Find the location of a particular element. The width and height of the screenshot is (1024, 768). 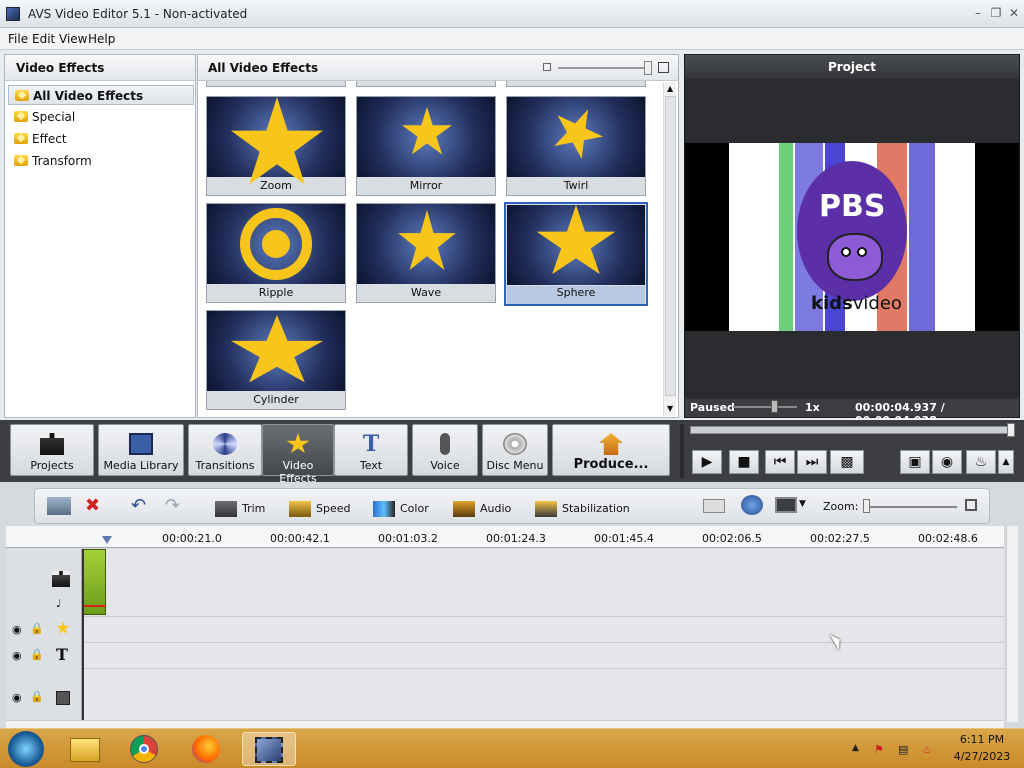

fit-zoom-icon is located at coordinates (971, 505).